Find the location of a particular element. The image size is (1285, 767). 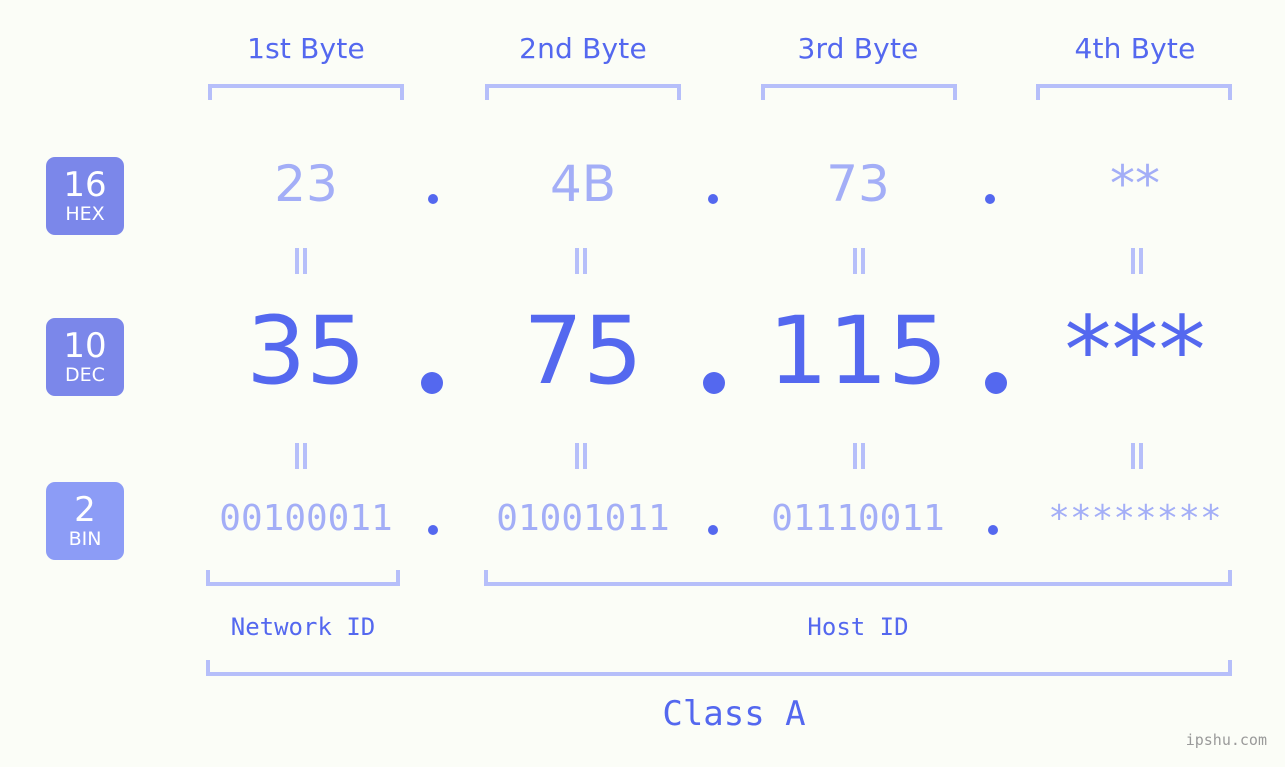

base-badge-hex-name: HEX is located at coordinates (85, 213).